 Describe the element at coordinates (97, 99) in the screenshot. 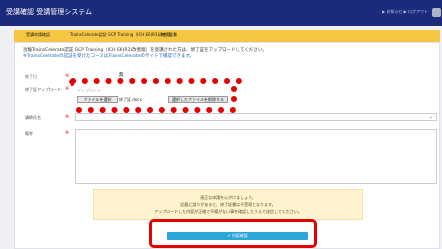

I see `choose-file-button: ファイルを選択` at that location.